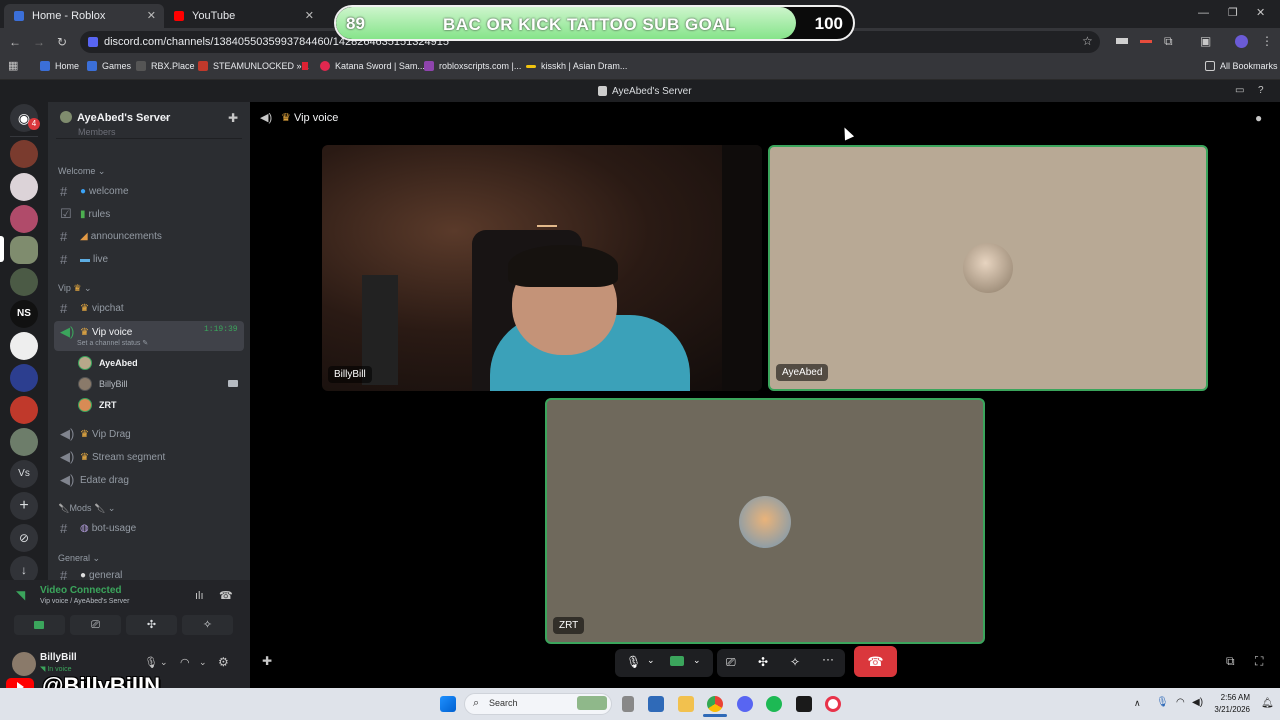  What do you see at coordinates (185, 662) in the screenshot?
I see `headphones-icon: ◠` at bounding box center [185, 662].